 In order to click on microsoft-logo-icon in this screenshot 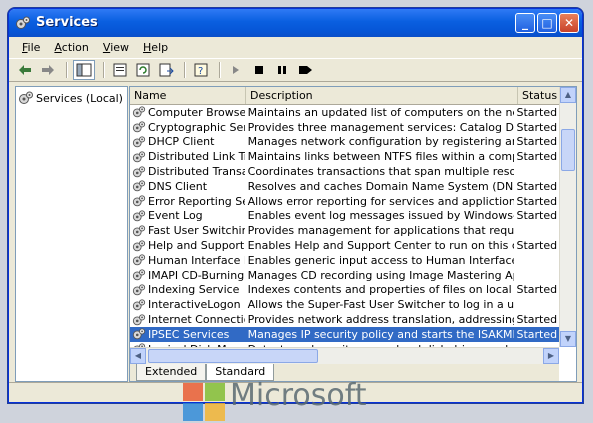, I will do `click(204, 402)`.